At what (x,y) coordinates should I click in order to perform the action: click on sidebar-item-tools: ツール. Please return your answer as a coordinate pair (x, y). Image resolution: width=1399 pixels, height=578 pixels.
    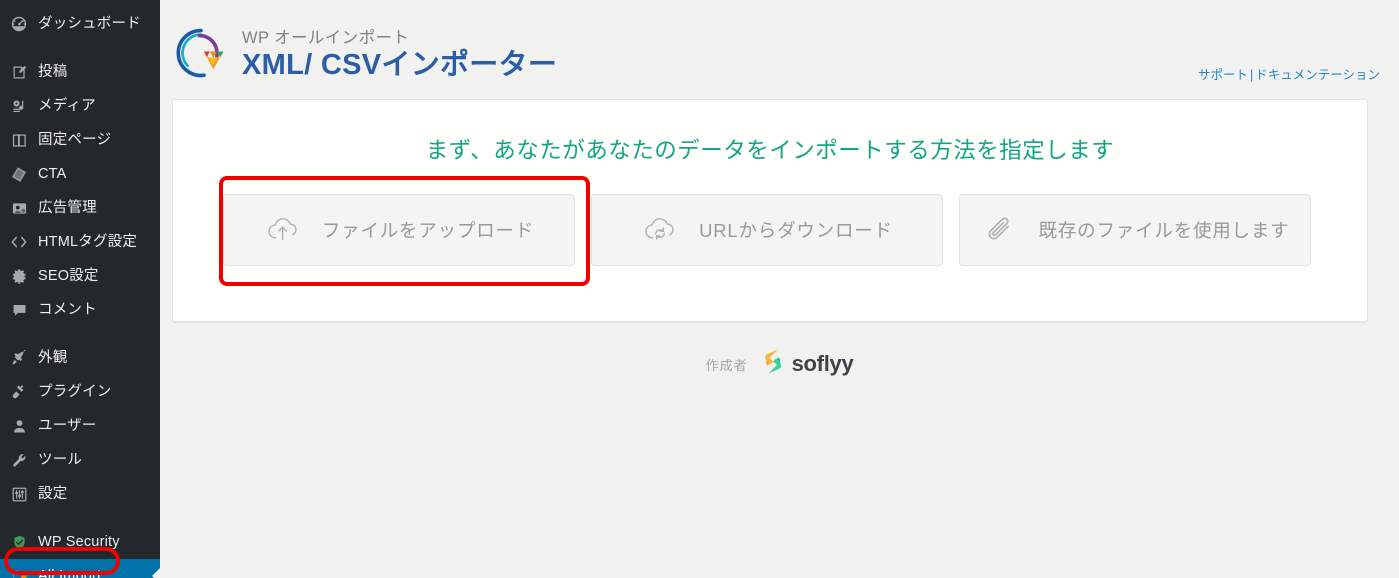
    Looking at the image, I should click on (80, 460).